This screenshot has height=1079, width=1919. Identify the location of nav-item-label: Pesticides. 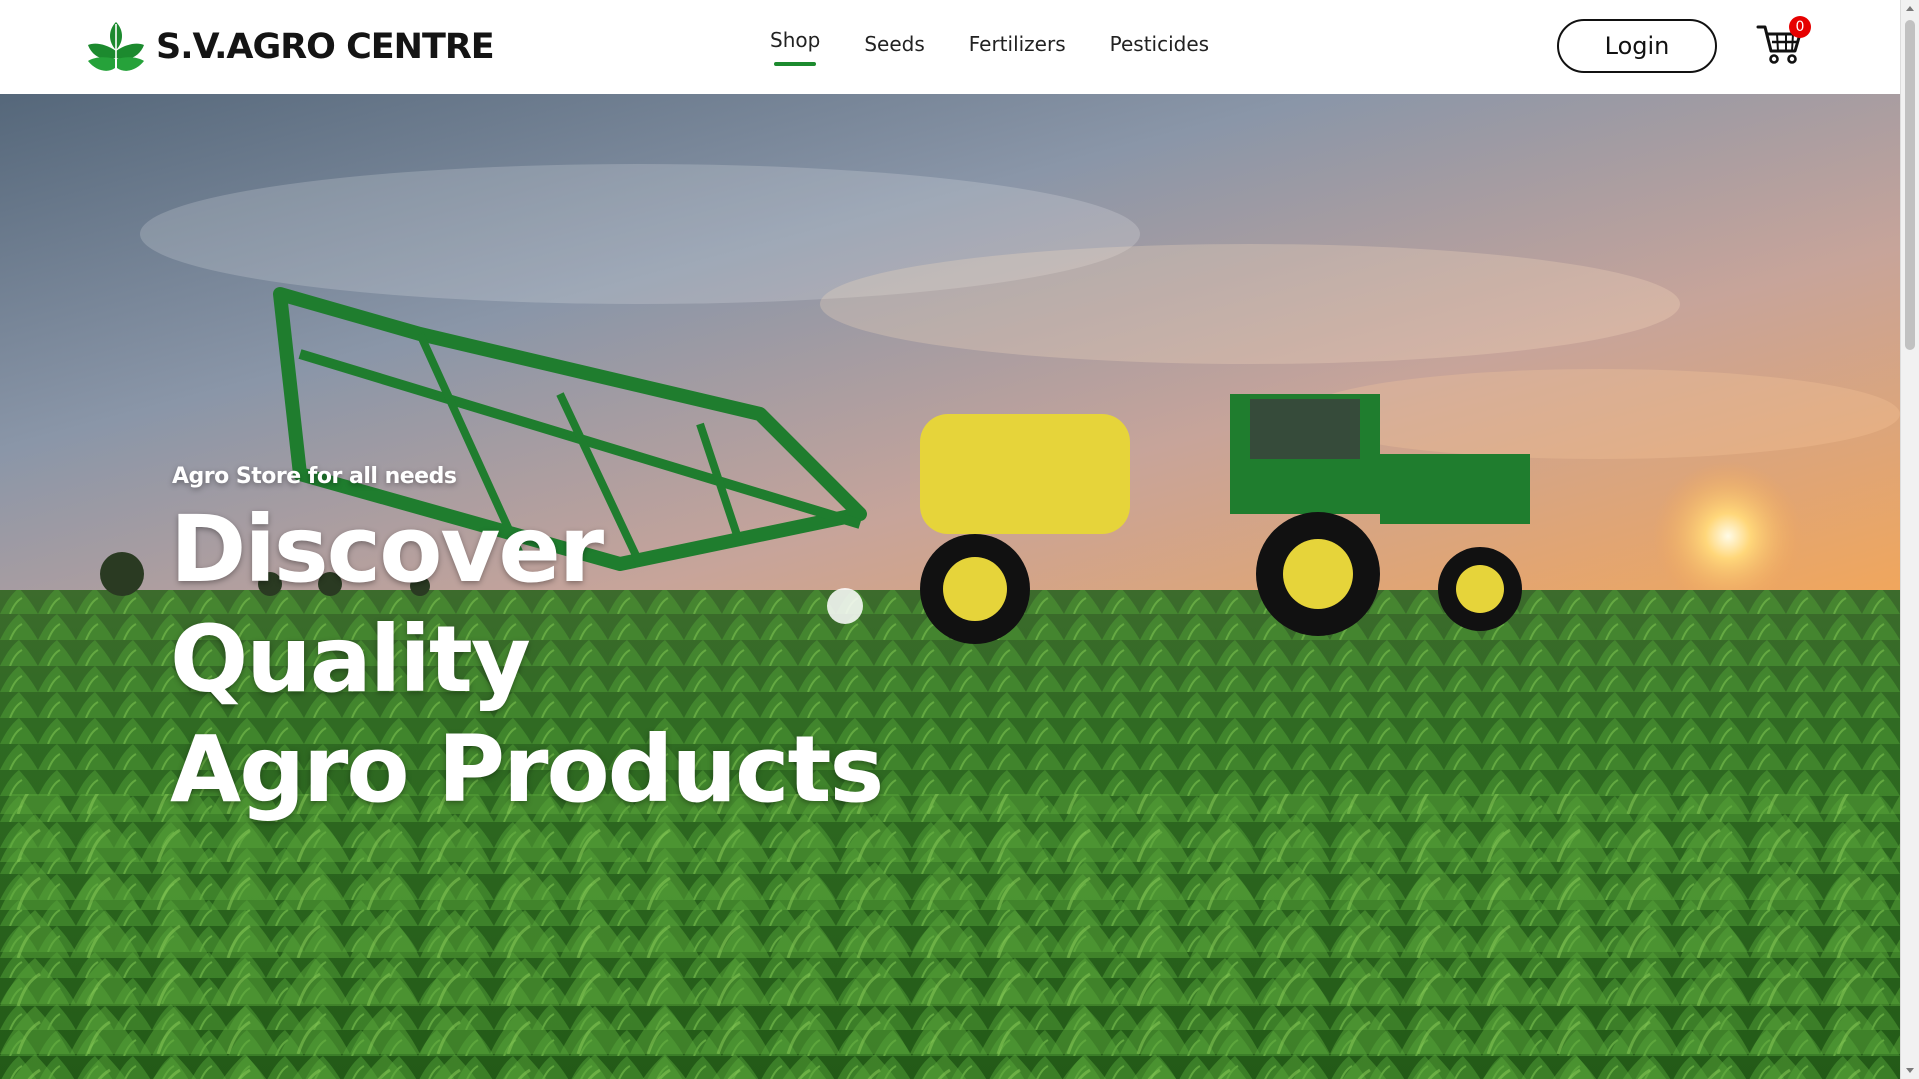
(1159, 44).